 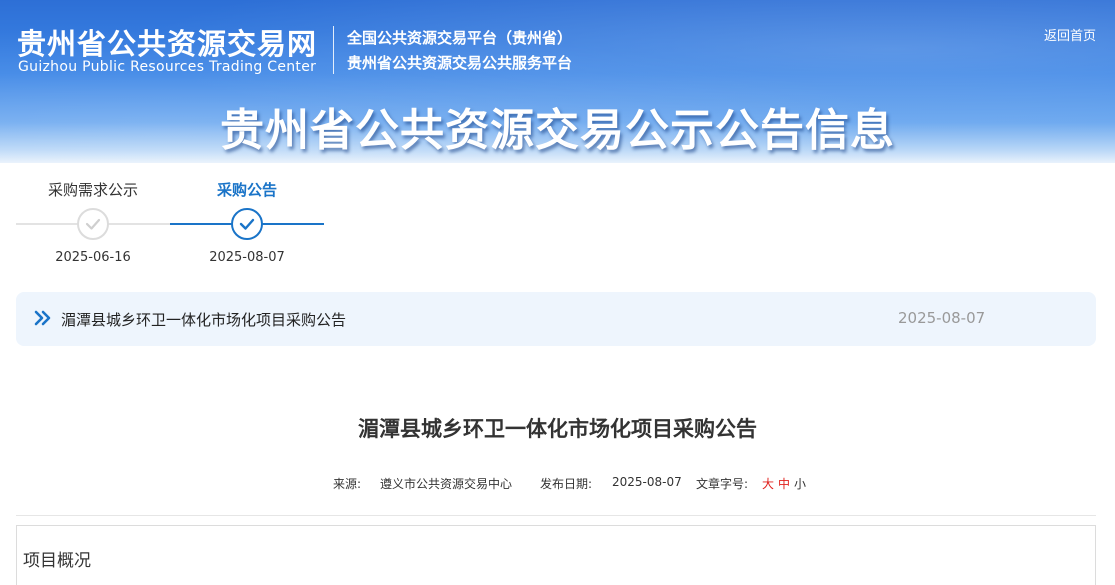 I want to click on back-home-link: 返回首页, so click(x=1070, y=34).